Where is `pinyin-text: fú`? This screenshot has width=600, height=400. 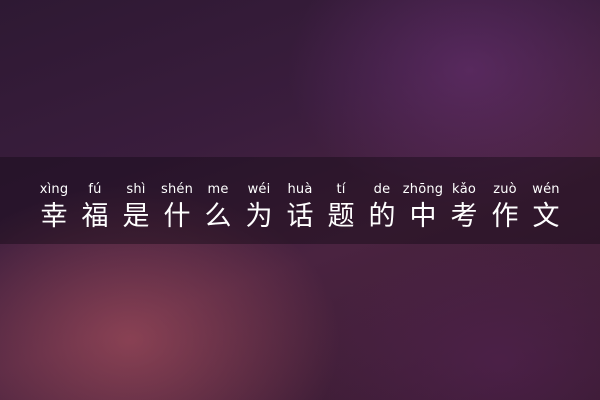
pinyin-text: fú is located at coordinates (95, 189).